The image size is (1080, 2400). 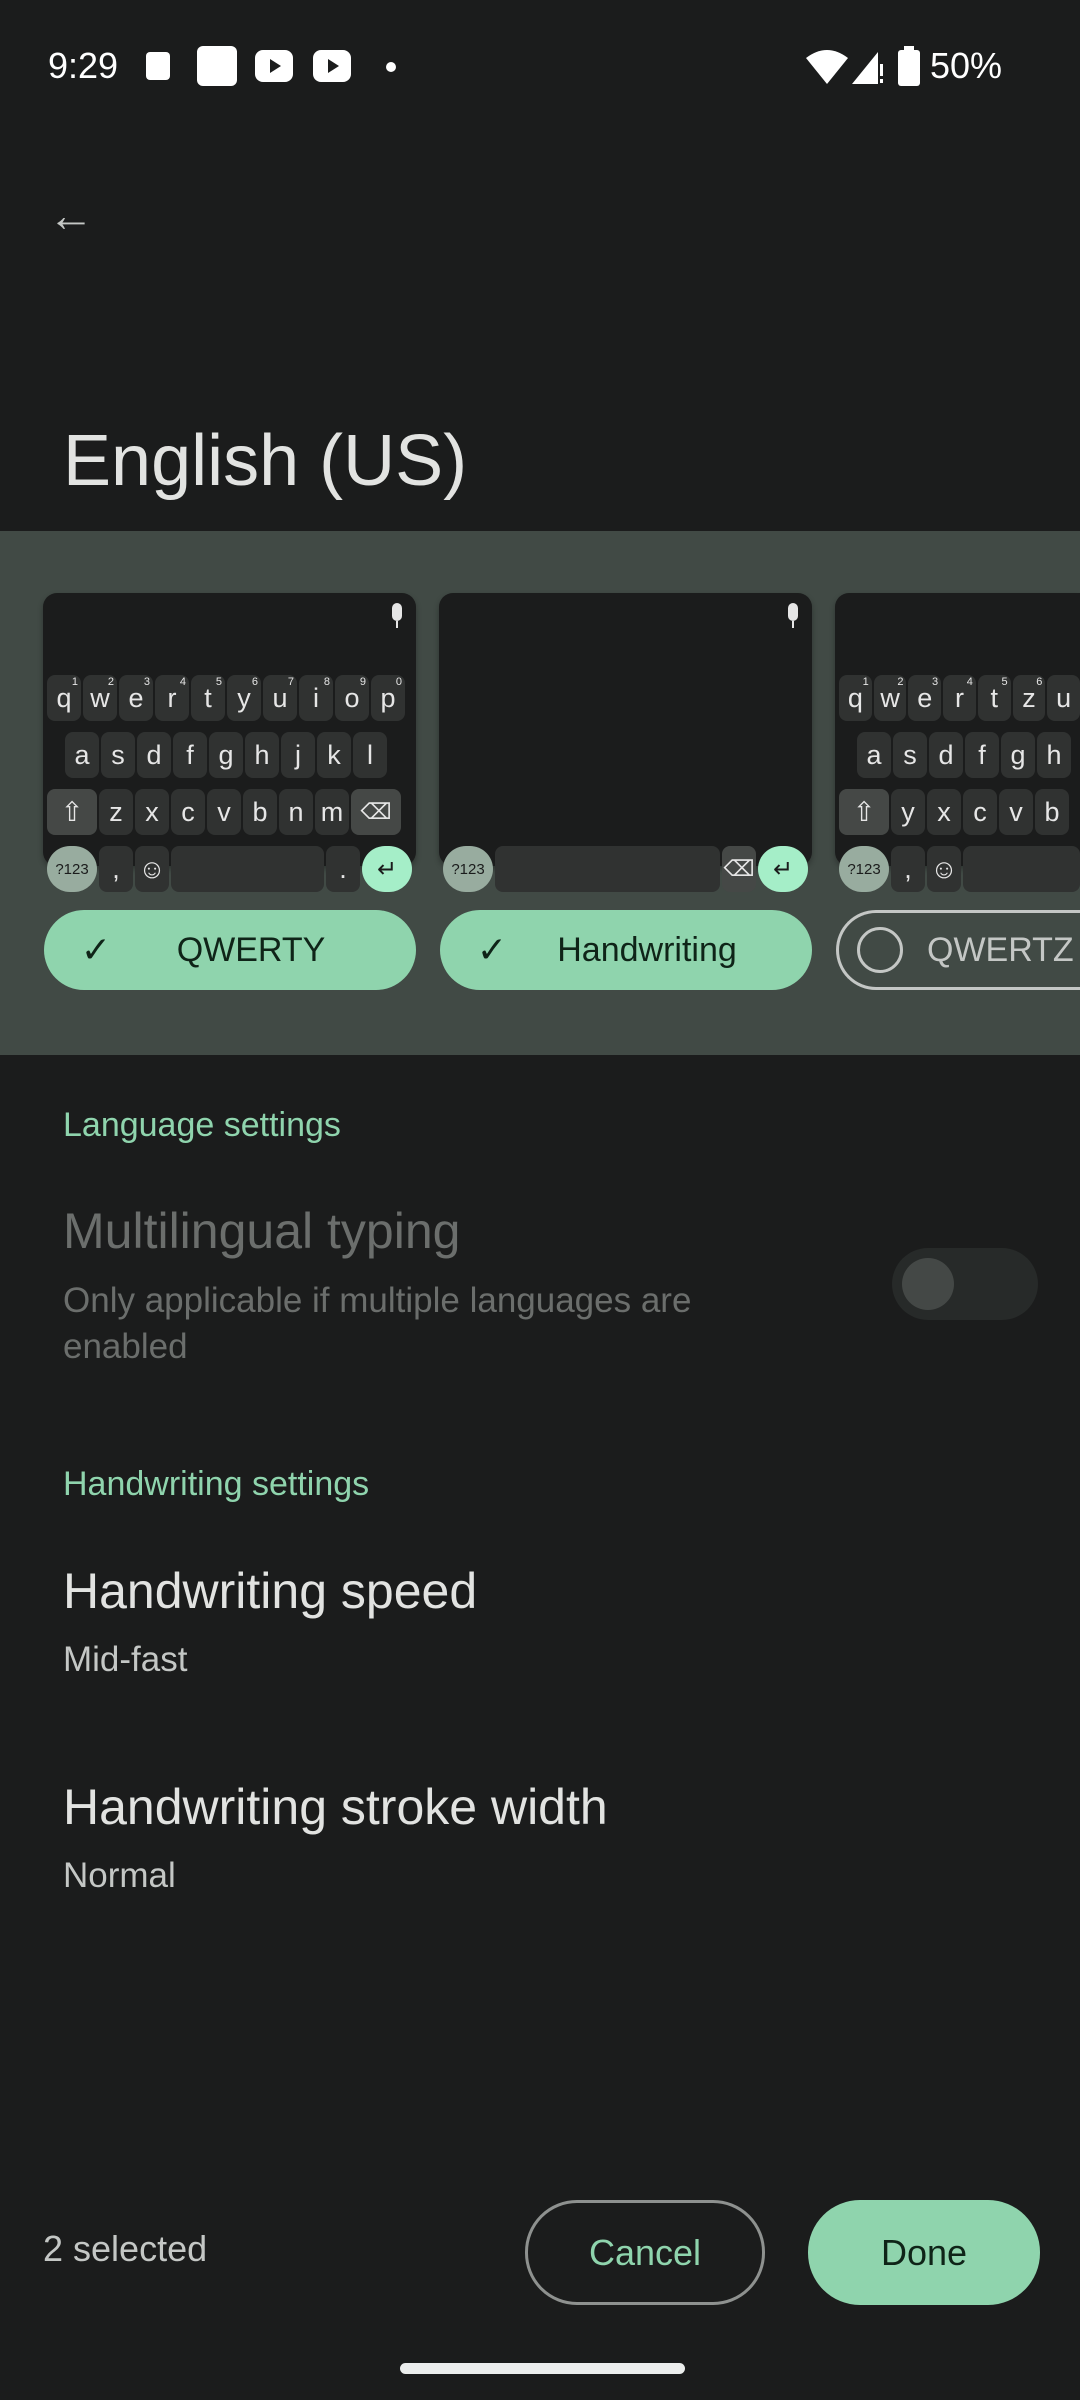 What do you see at coordinates (645, 2252) in the screenshot?
I see `cancel-button: Cancel` at bounding box center [645, 2252].